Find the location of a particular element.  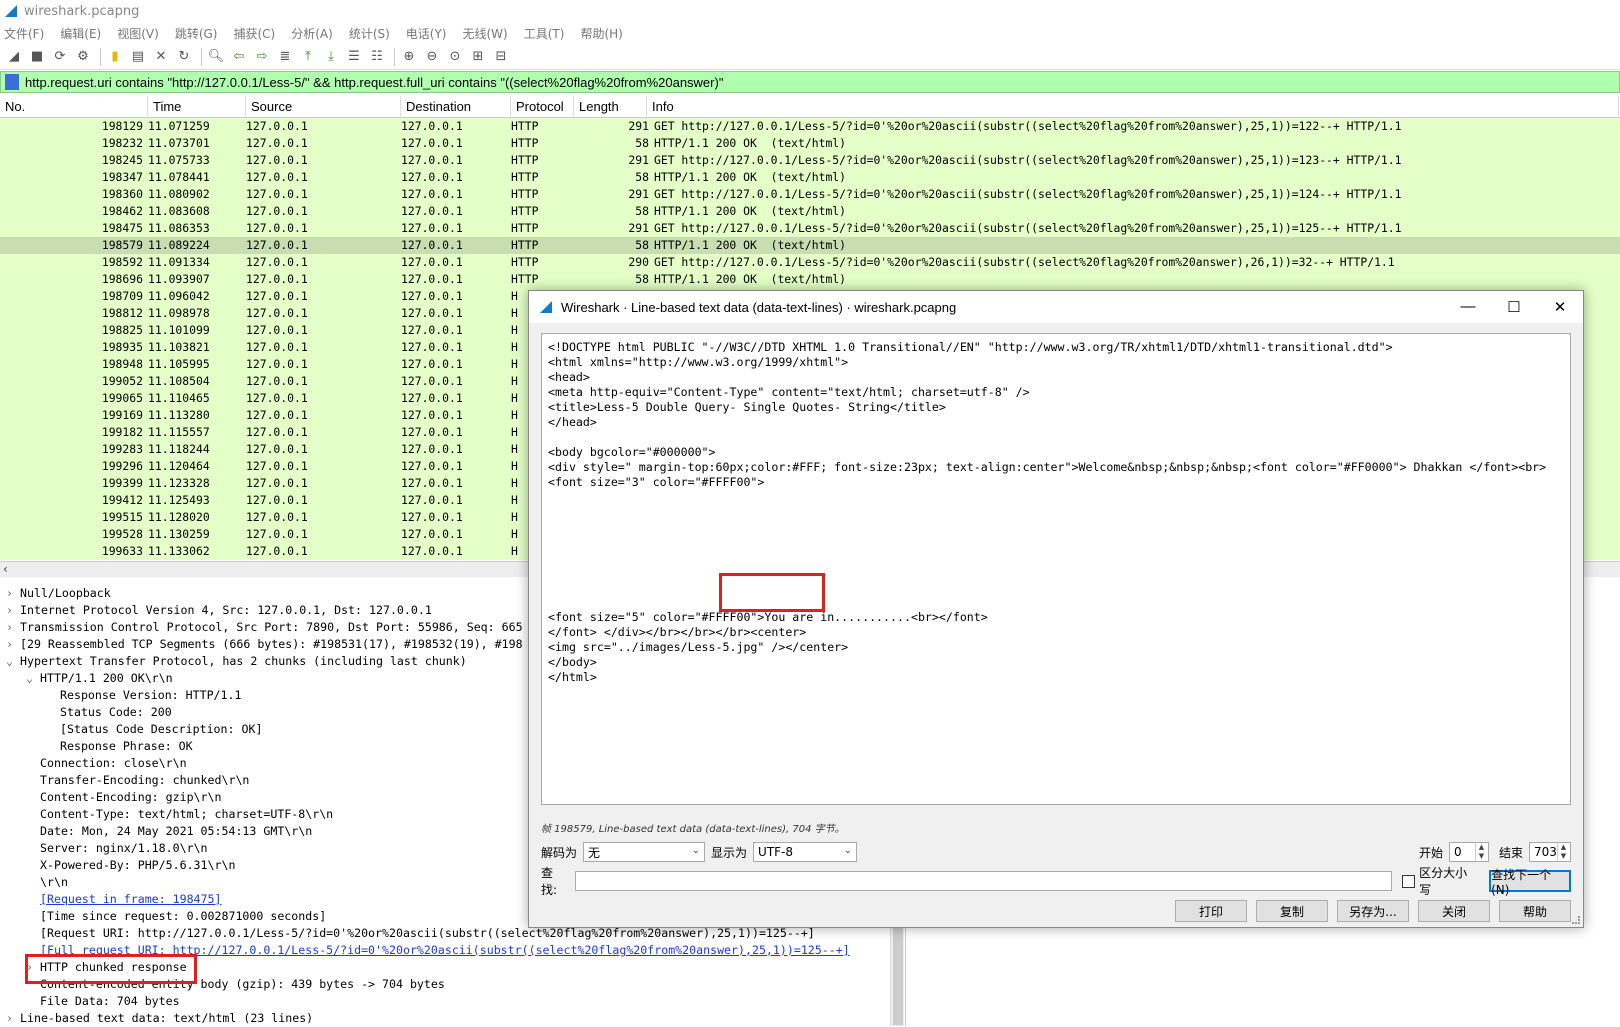

menu-item: 无线(W) is located at coordinates (485, 33).